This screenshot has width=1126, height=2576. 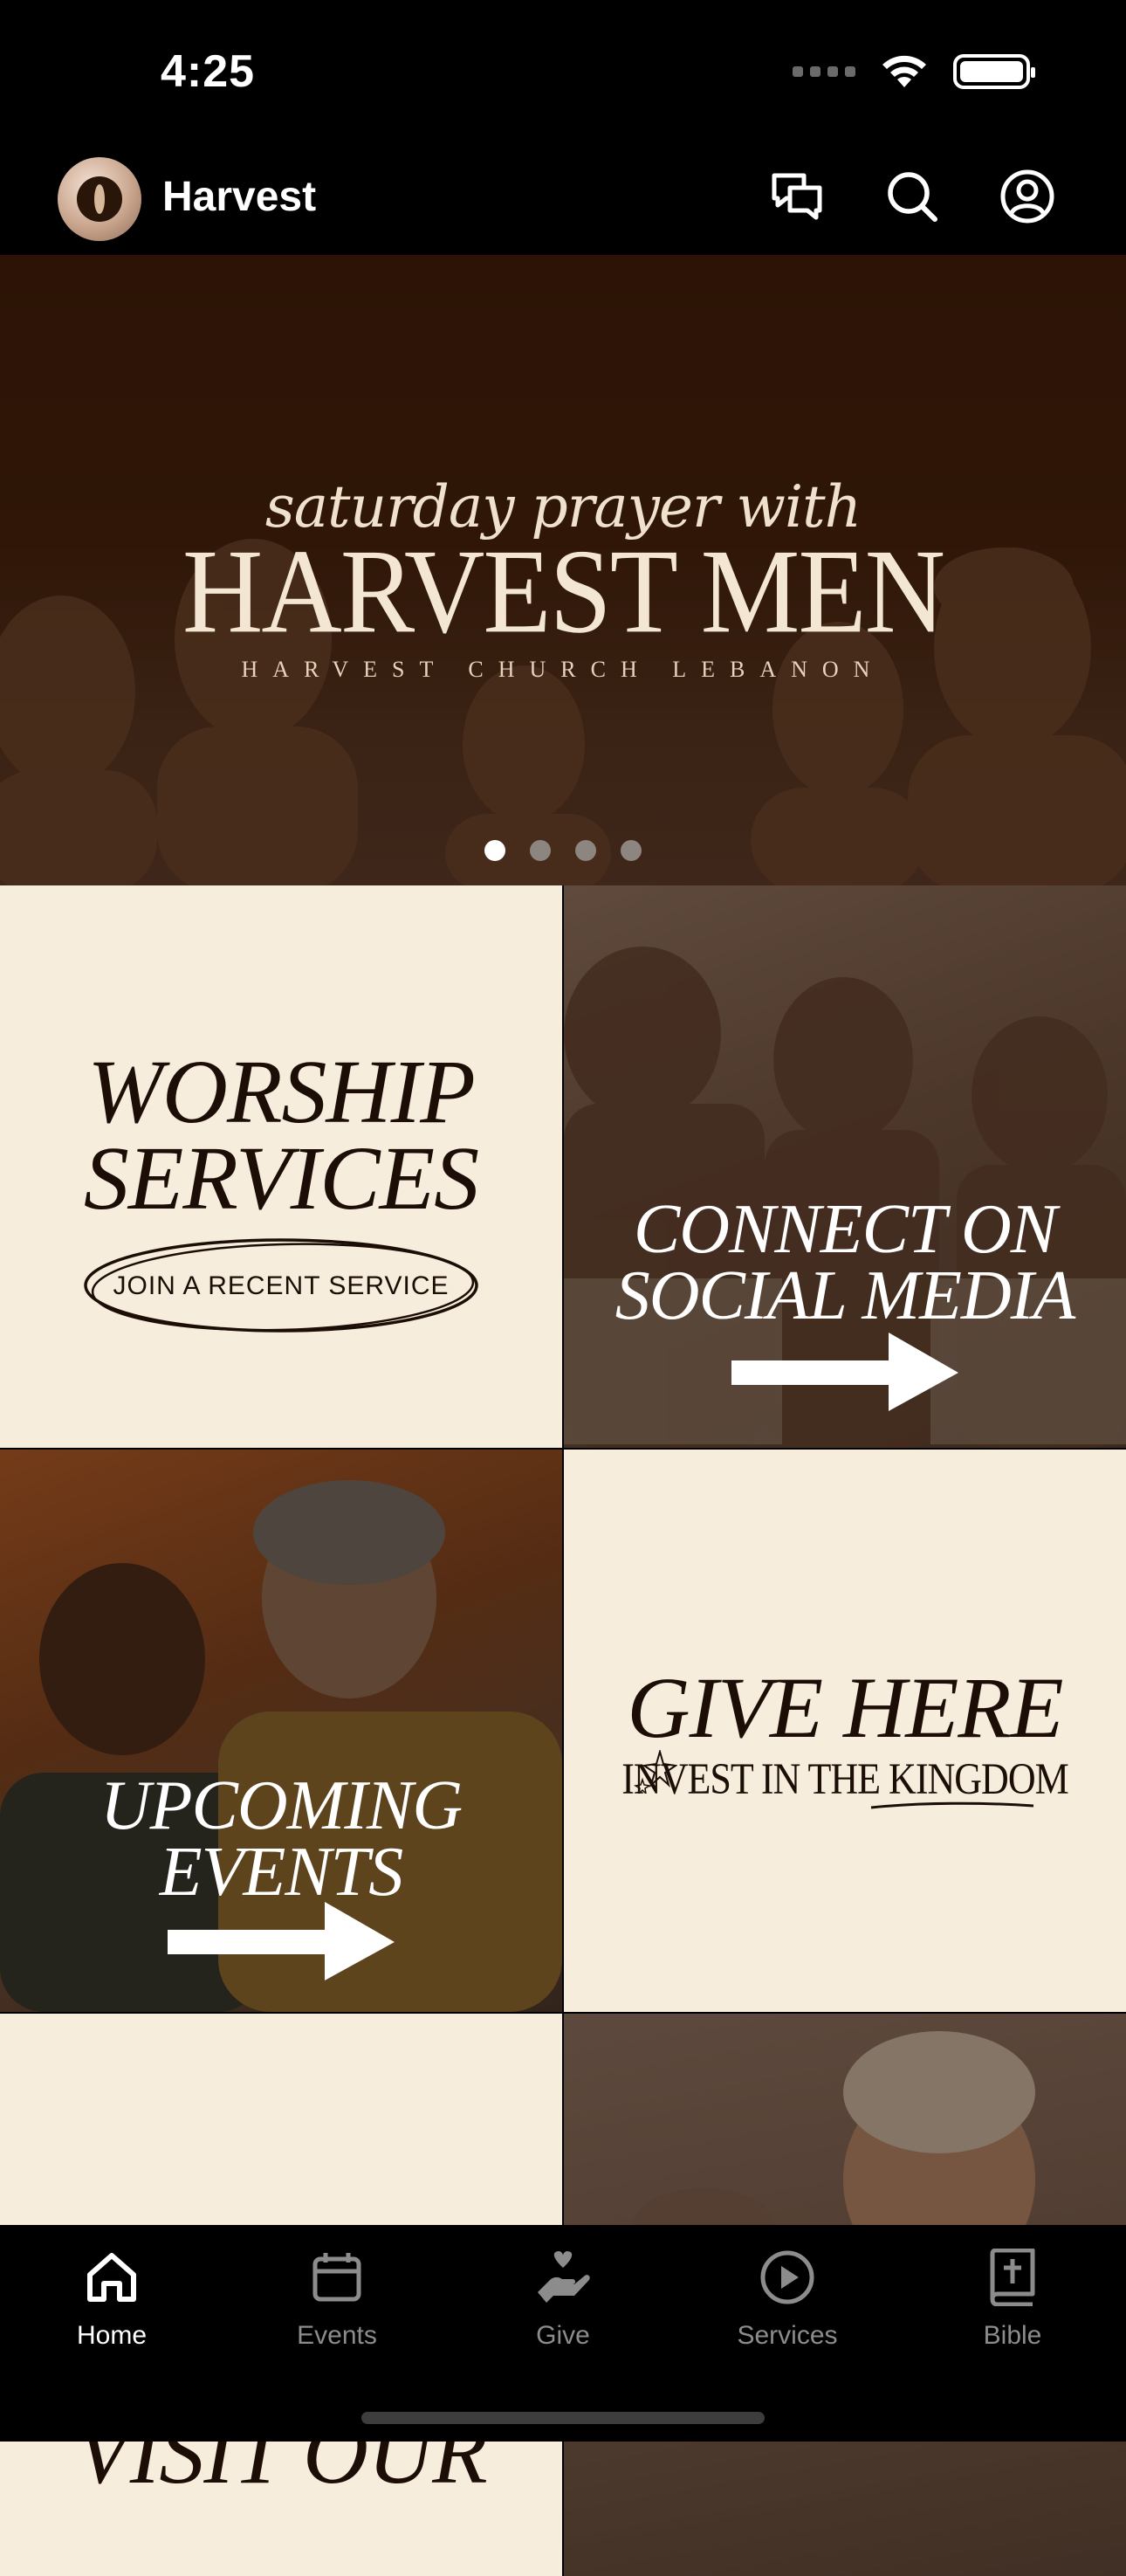 I want to click on status-indicators, so click(x=914, y=71).